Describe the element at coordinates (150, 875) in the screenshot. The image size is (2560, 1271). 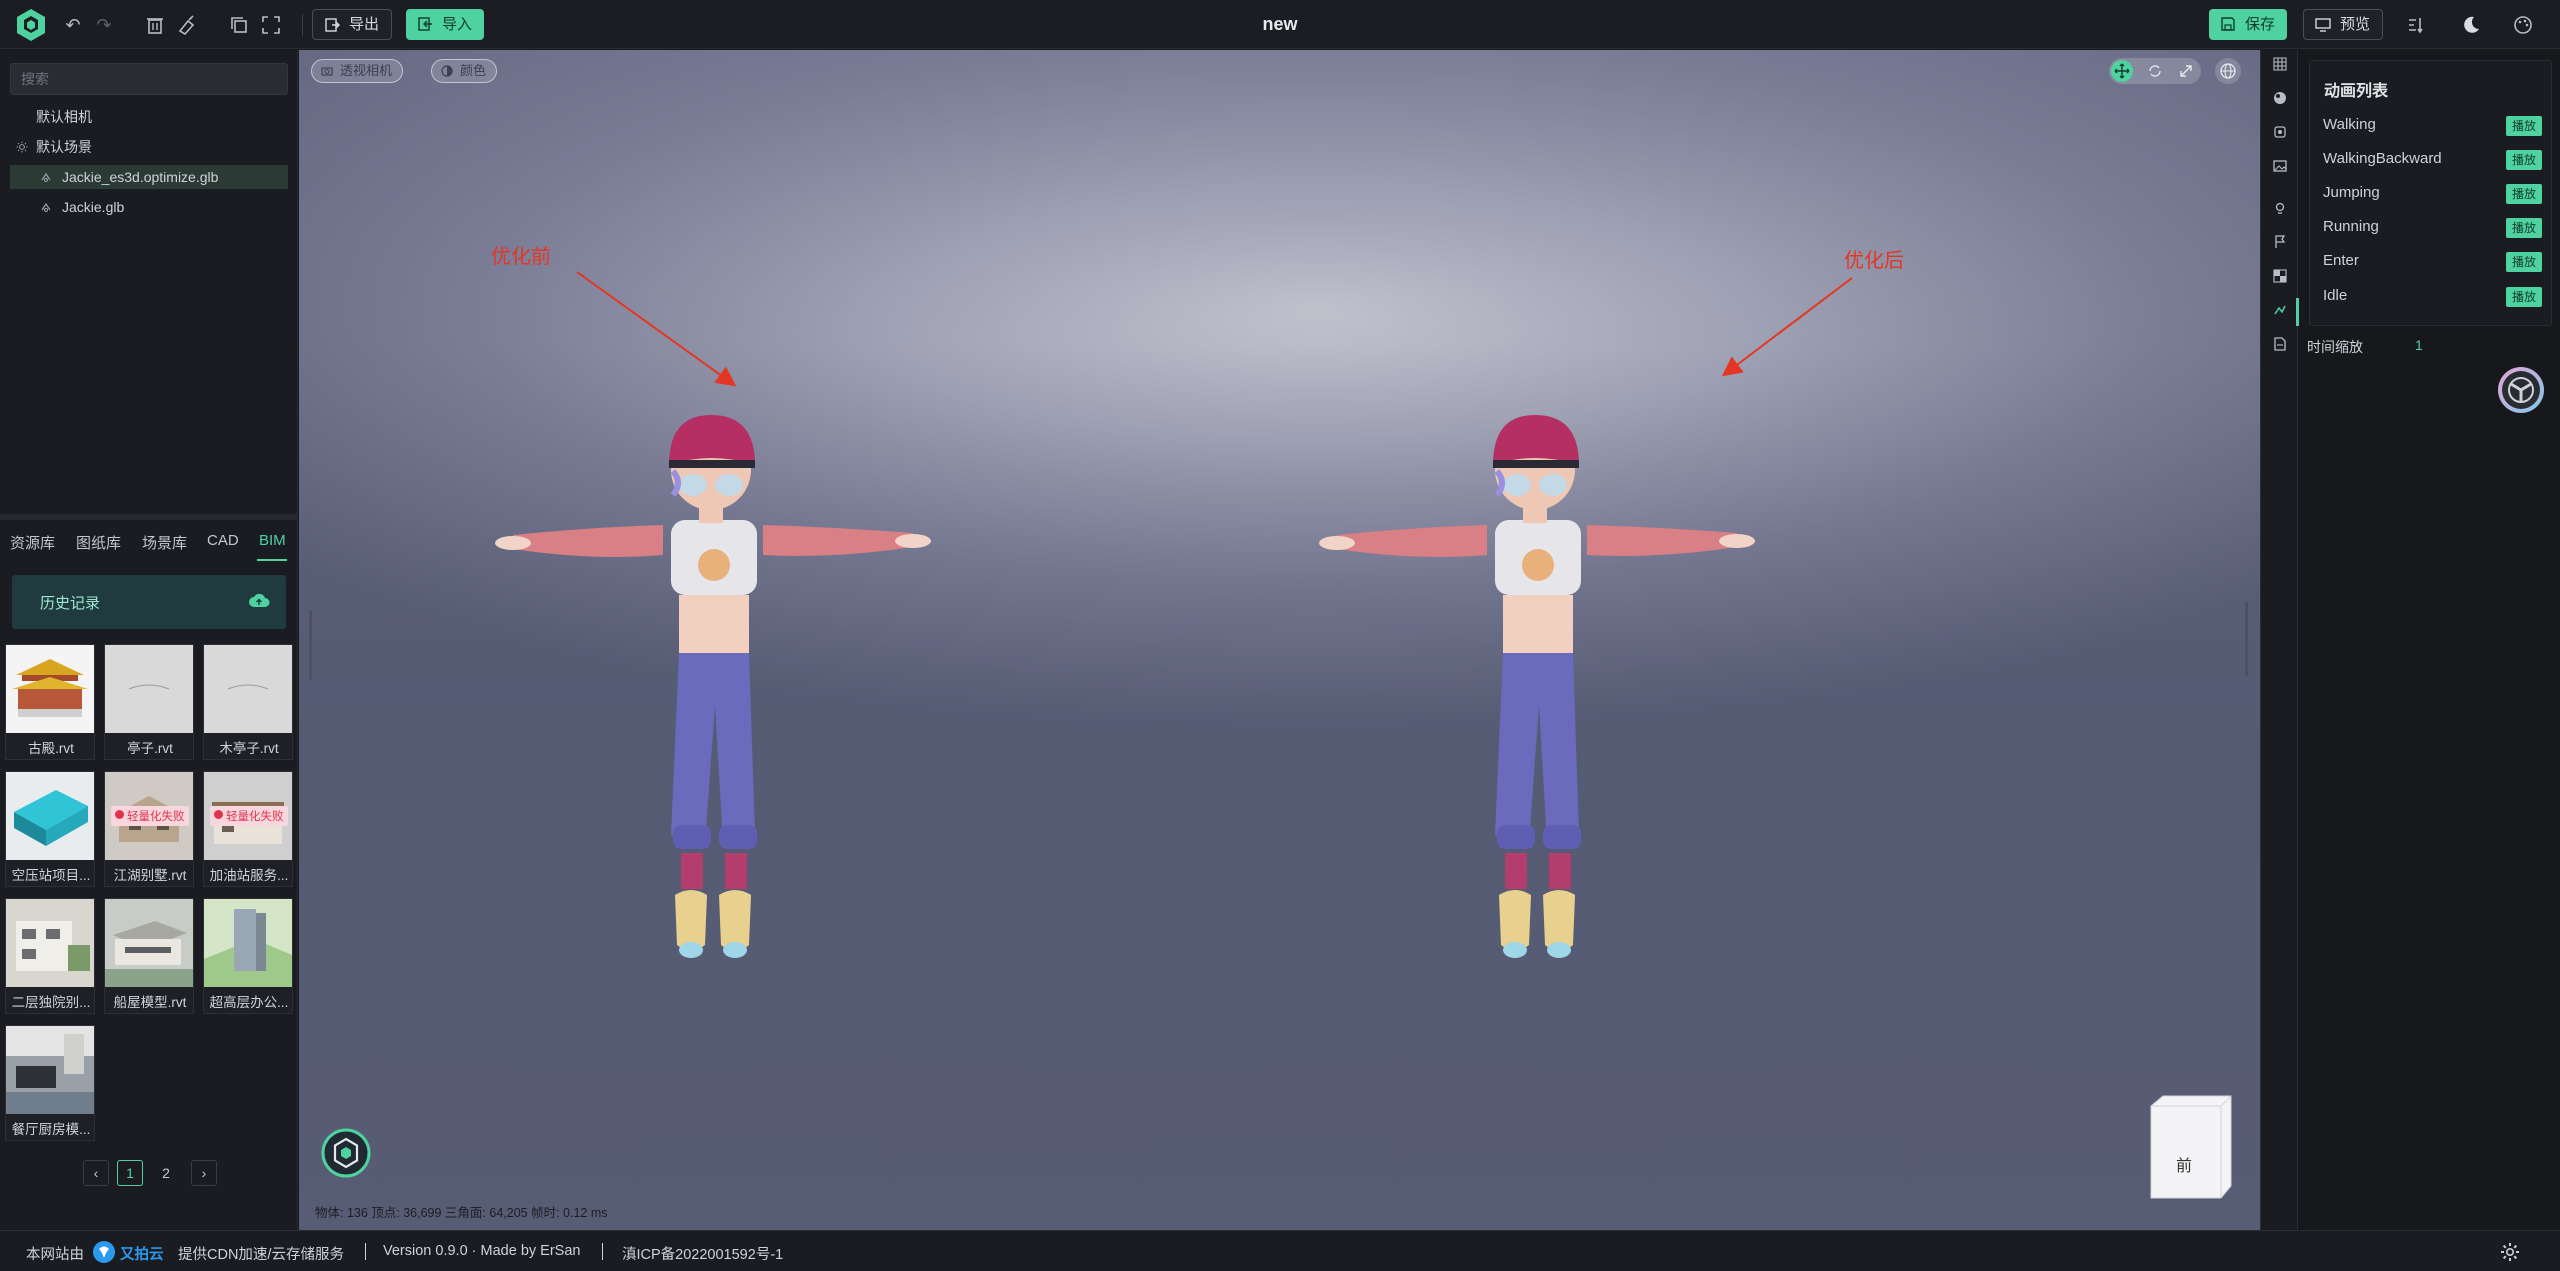
I see `library-item-label: 江湖别墅.rvt` at that location.